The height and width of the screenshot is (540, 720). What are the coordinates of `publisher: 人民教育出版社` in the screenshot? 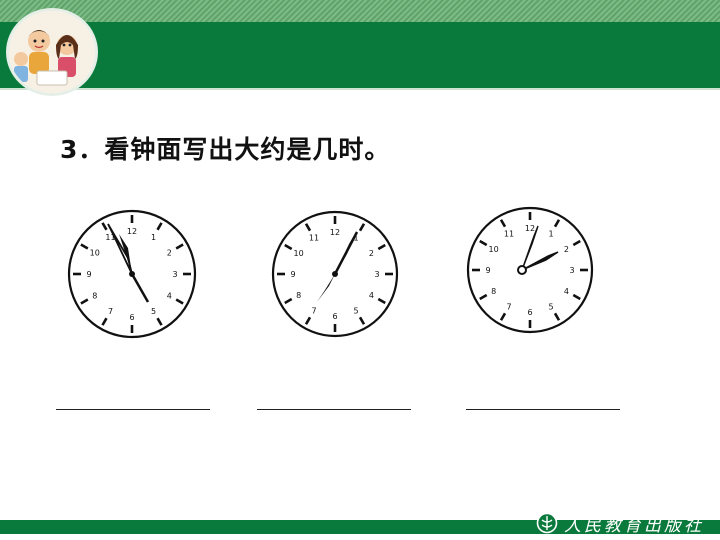 It's located at (620, 523).